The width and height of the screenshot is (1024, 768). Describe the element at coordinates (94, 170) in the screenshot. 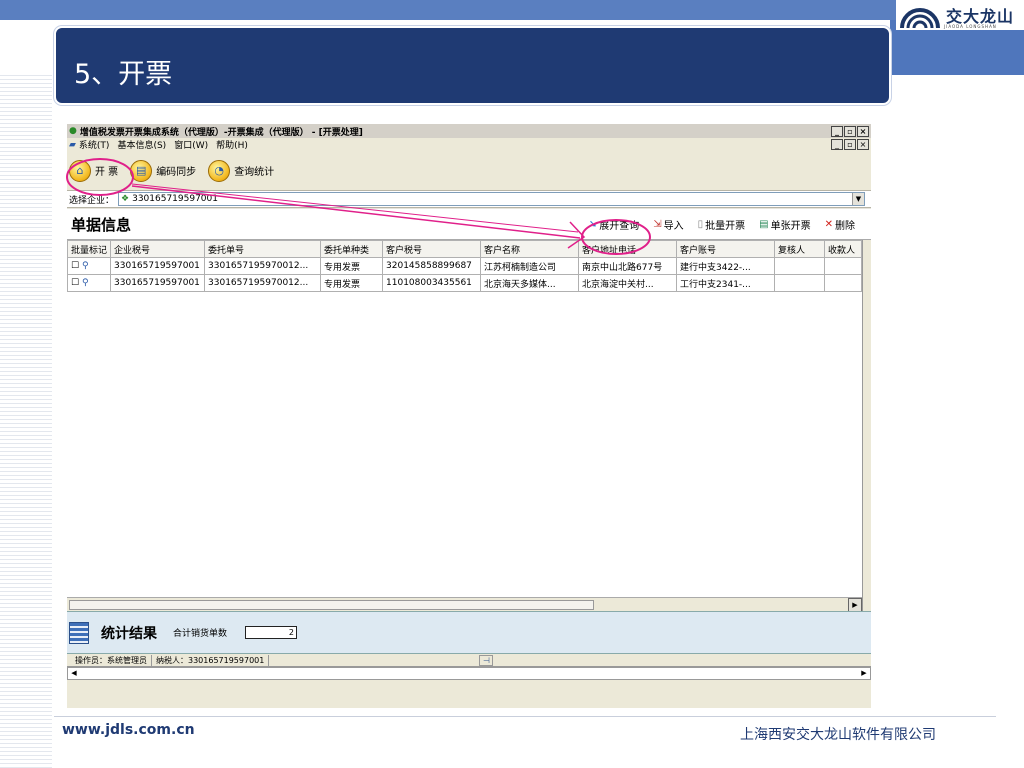

I see `invoice-button: ⌂ 开 票` at that location.